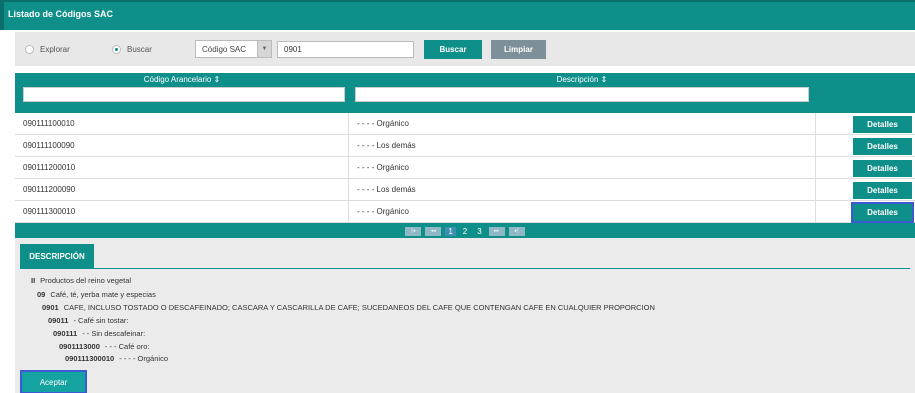 The width and height of the screenshot is (915, 393). Describe the element at coordinates (86, 280) in the screenshot. I see `hierarchy-text: Productos del reino vegetal` at that location.